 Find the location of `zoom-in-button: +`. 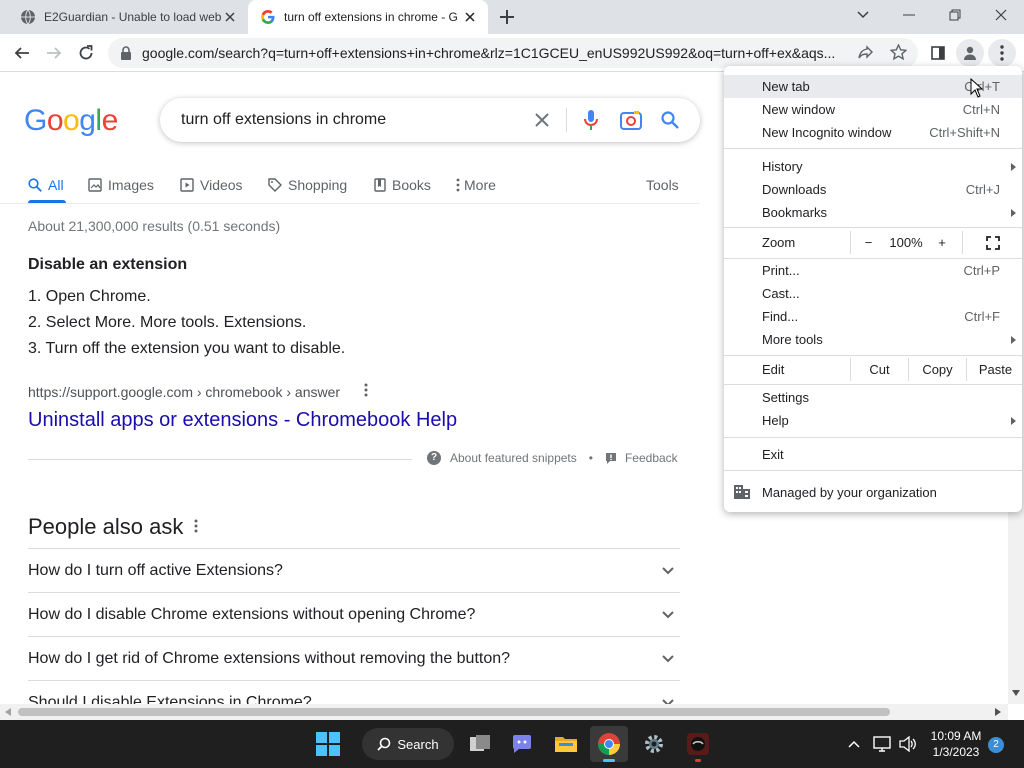

zoom-in-button: + is located at coordinates (942, 242).